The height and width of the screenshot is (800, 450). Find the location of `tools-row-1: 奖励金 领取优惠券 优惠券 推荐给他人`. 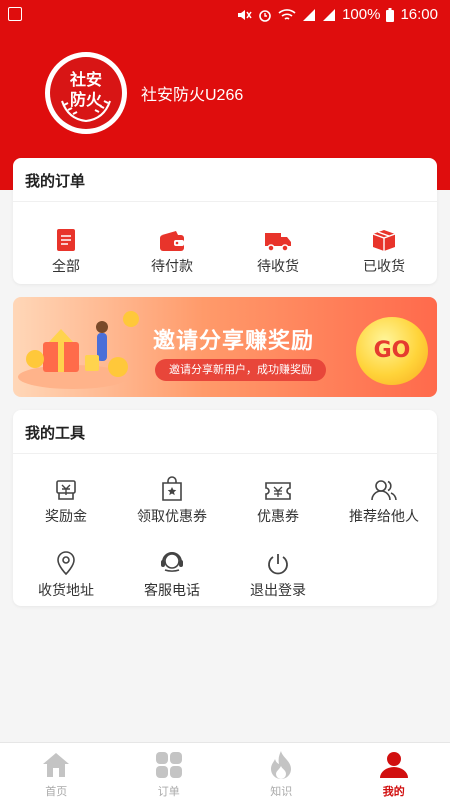

tools-row-1: 奖励金 领取优惠券 优惠券 推荐给他人 is located at coordinates (225, 490).